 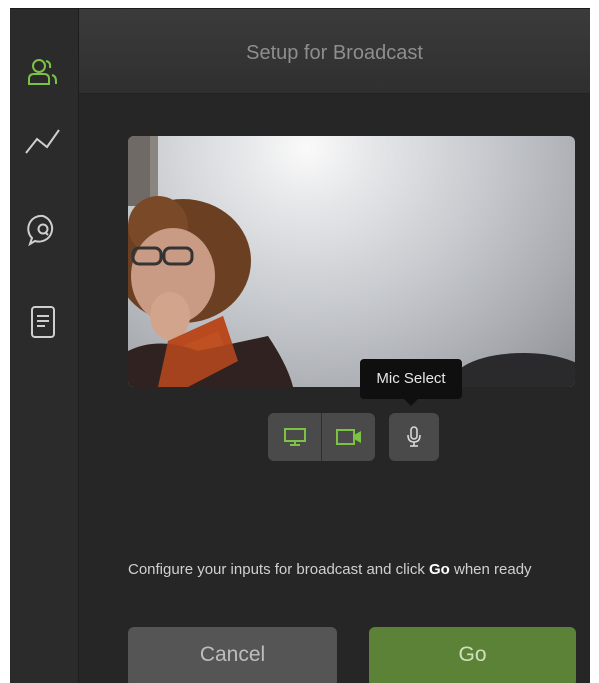 I want to click on sidebar-item-document, so click(x=43, y=322).